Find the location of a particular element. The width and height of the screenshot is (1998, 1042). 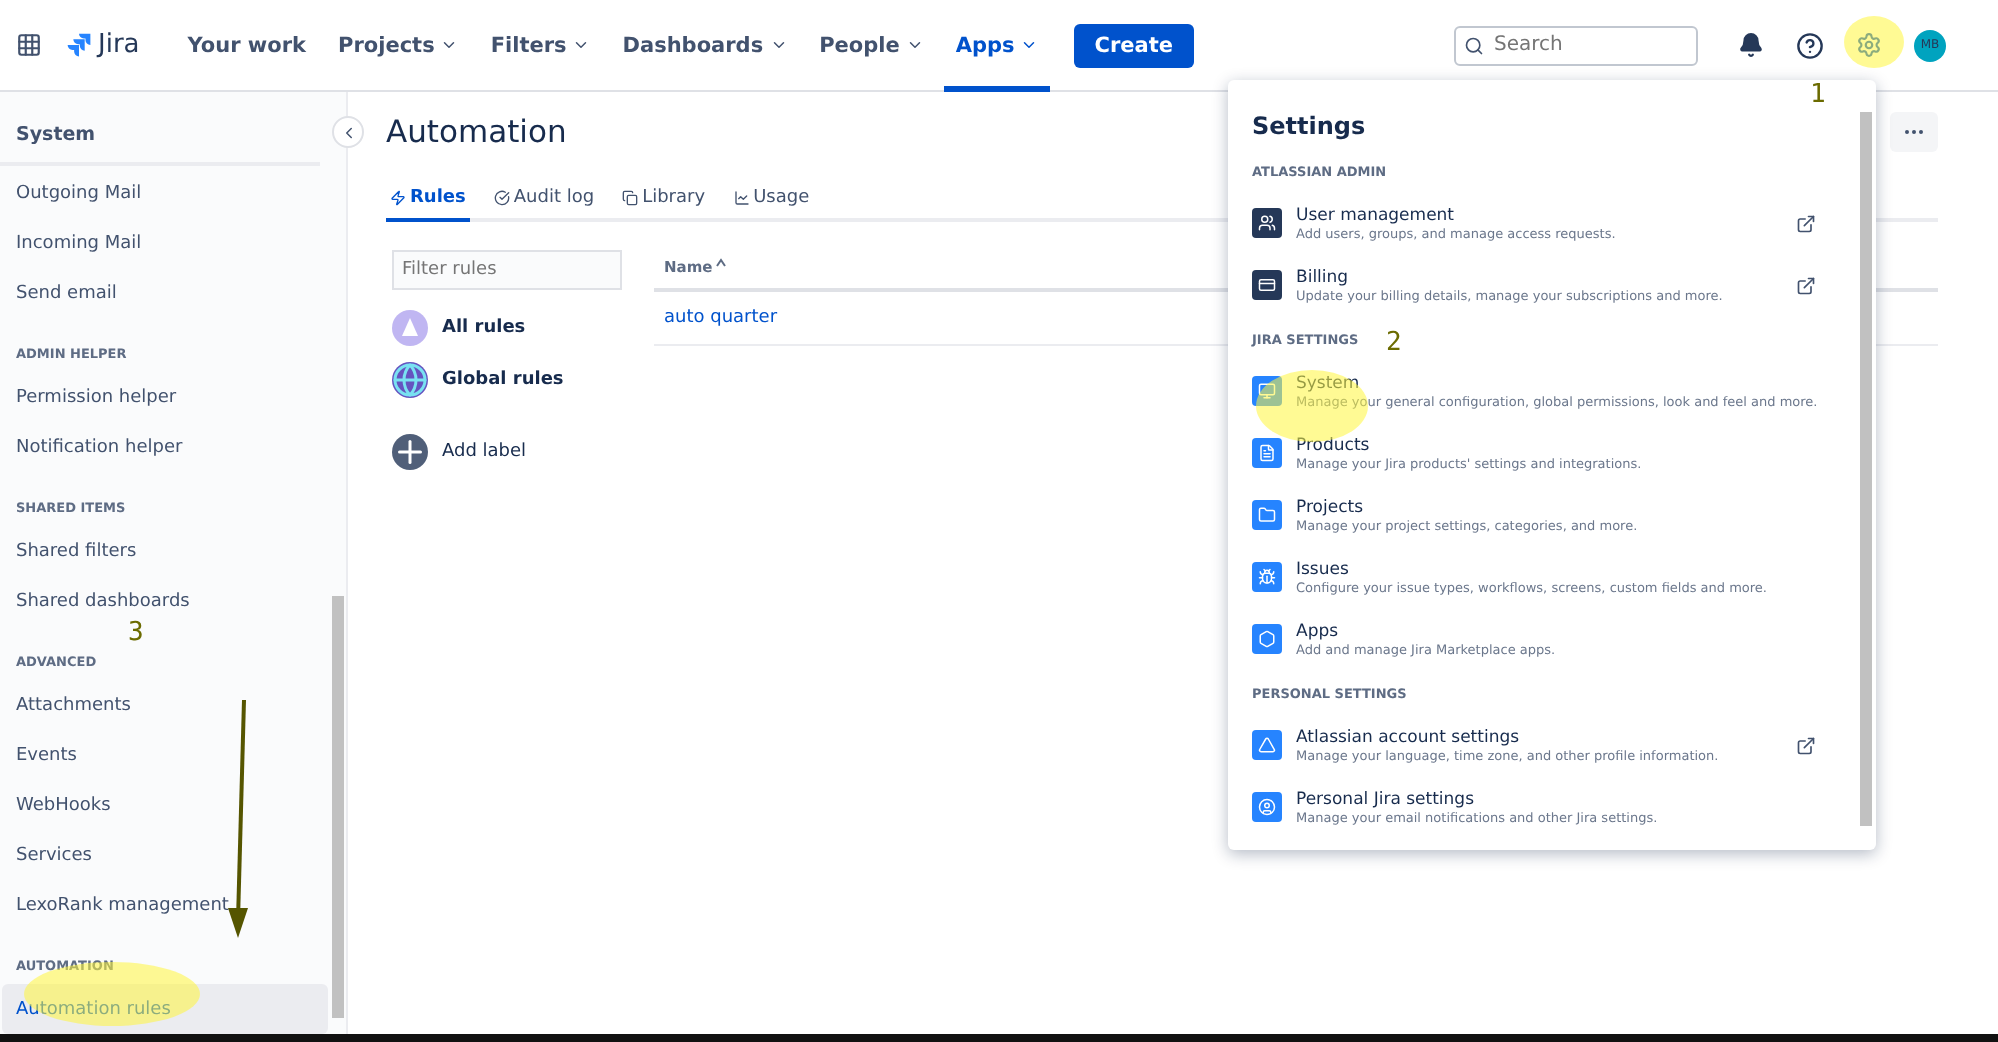

sidebar-item: Permission helper is located at coordinates (165, 397).